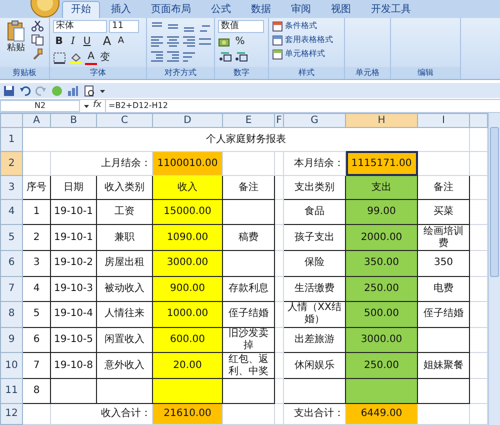 The image size is (500, 425). Describe the element at coordinates (11, 188) in the screenshot. I see `row-header: 3` at that location.